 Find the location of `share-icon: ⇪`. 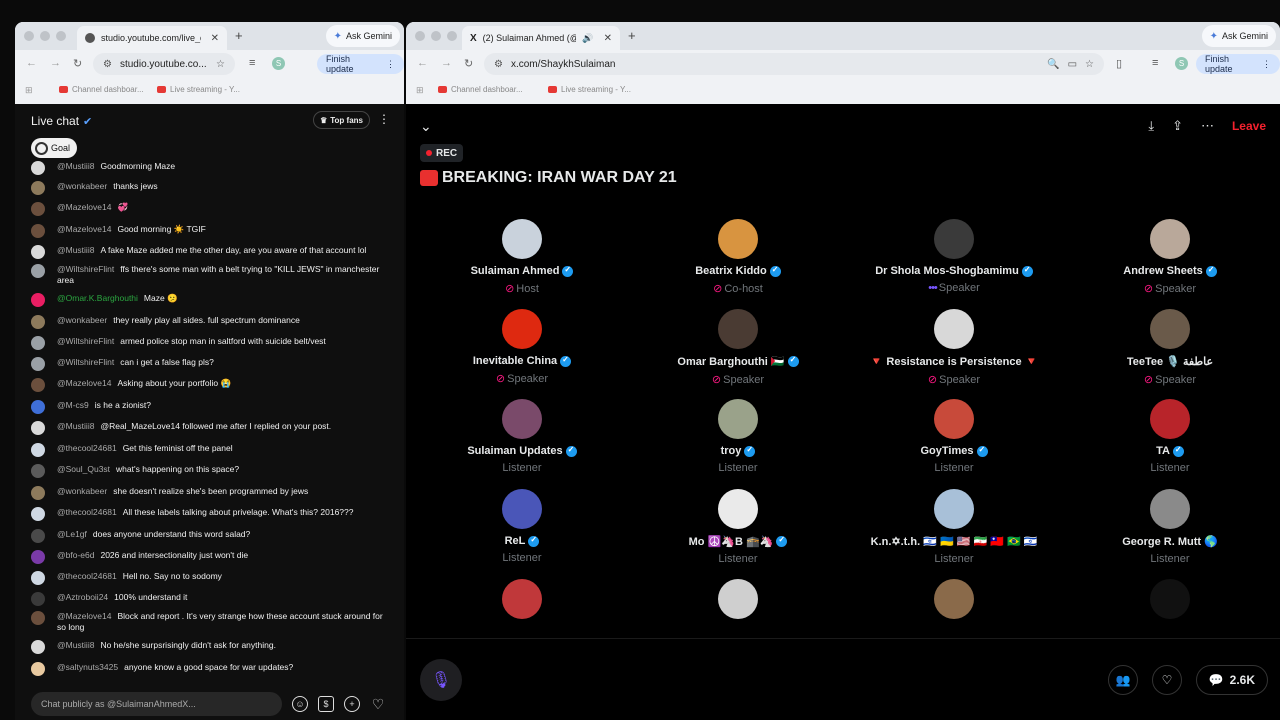

share-icon: ⇪ is located at coordinates (1177, 126).